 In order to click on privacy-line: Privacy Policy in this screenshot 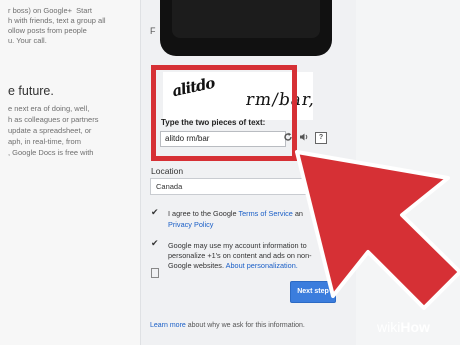, I will do `click(190, 225)`.